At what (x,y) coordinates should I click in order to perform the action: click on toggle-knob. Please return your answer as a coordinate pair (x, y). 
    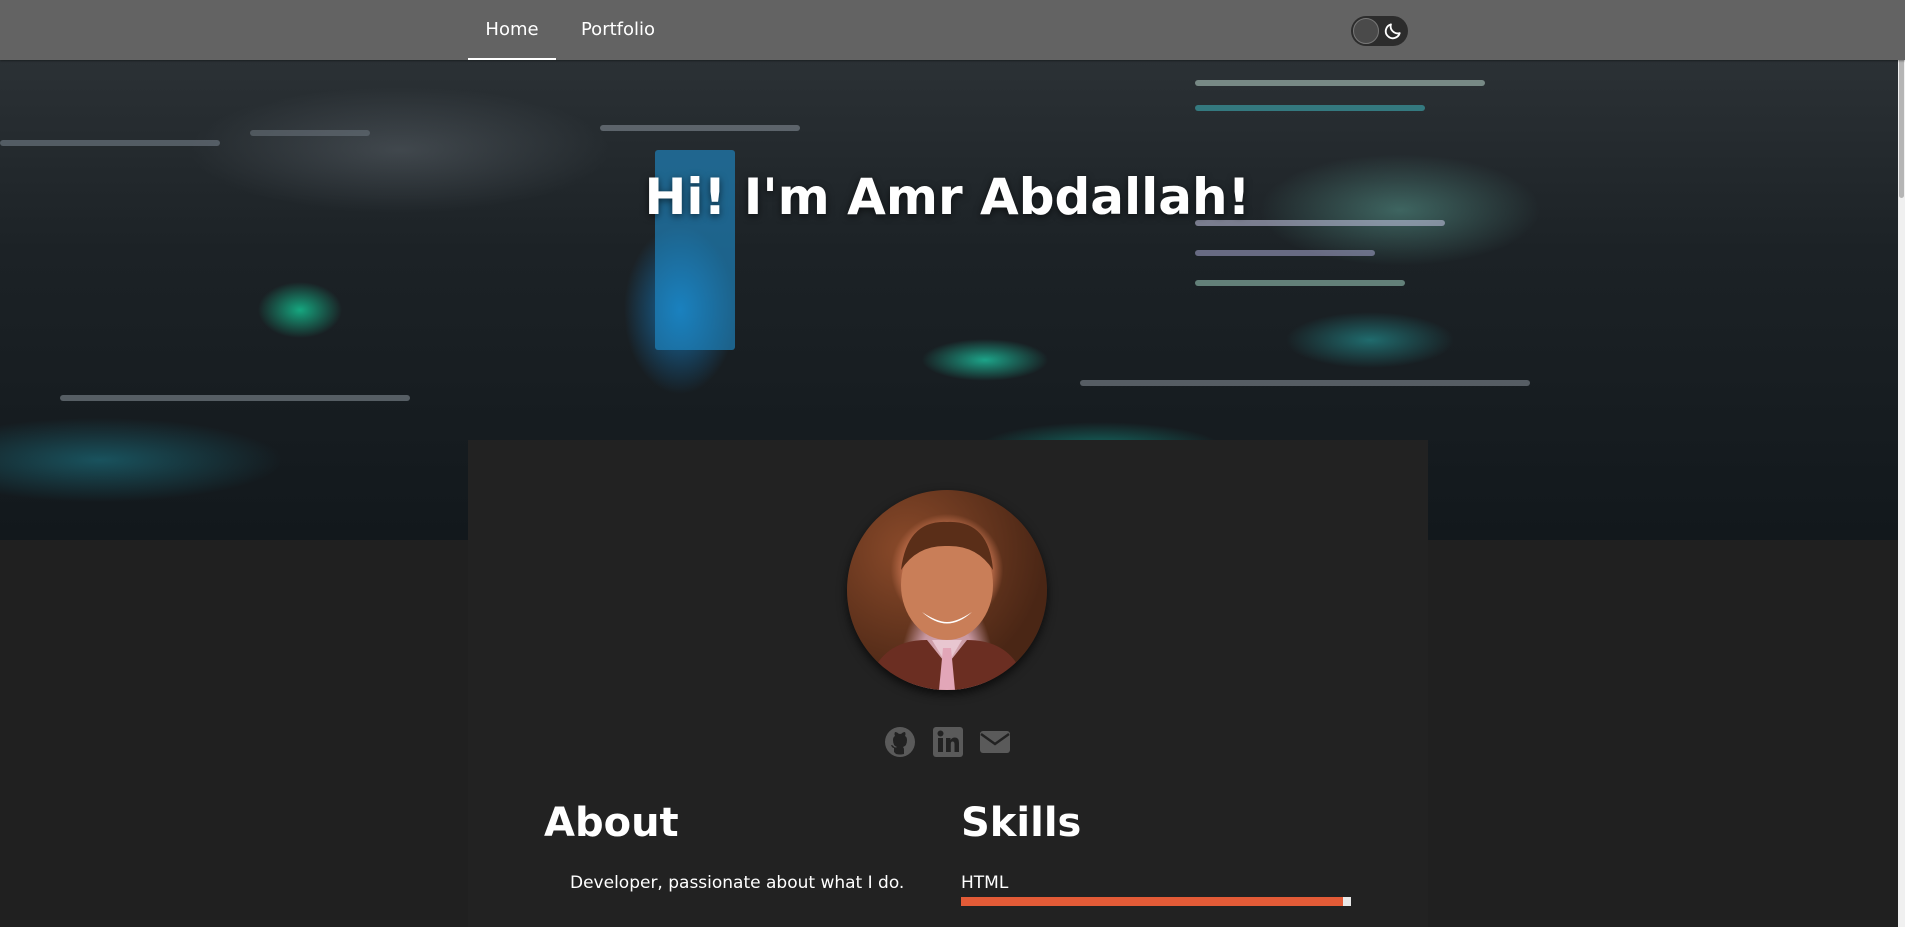
    Looking at the image, I should click on (1366, 31).